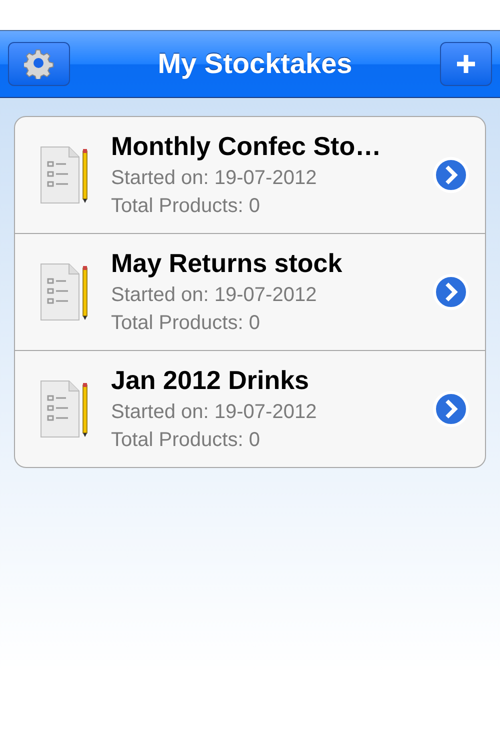 The height and width of the screenshot is (750, 500). I want to click on stocktake-name: Jan 2012 Drinks, so click(210, 380).